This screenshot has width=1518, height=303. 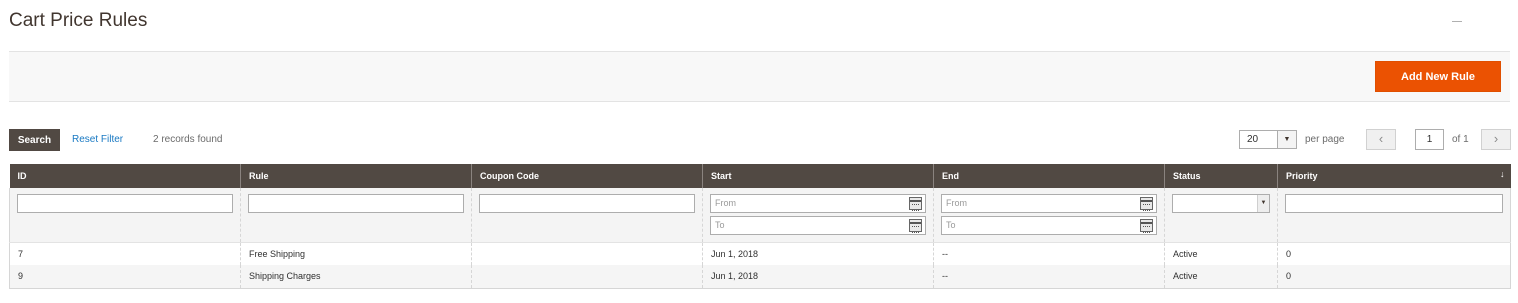 I want to click on previous-page-button: ‹, so click(x=1381, y=139).